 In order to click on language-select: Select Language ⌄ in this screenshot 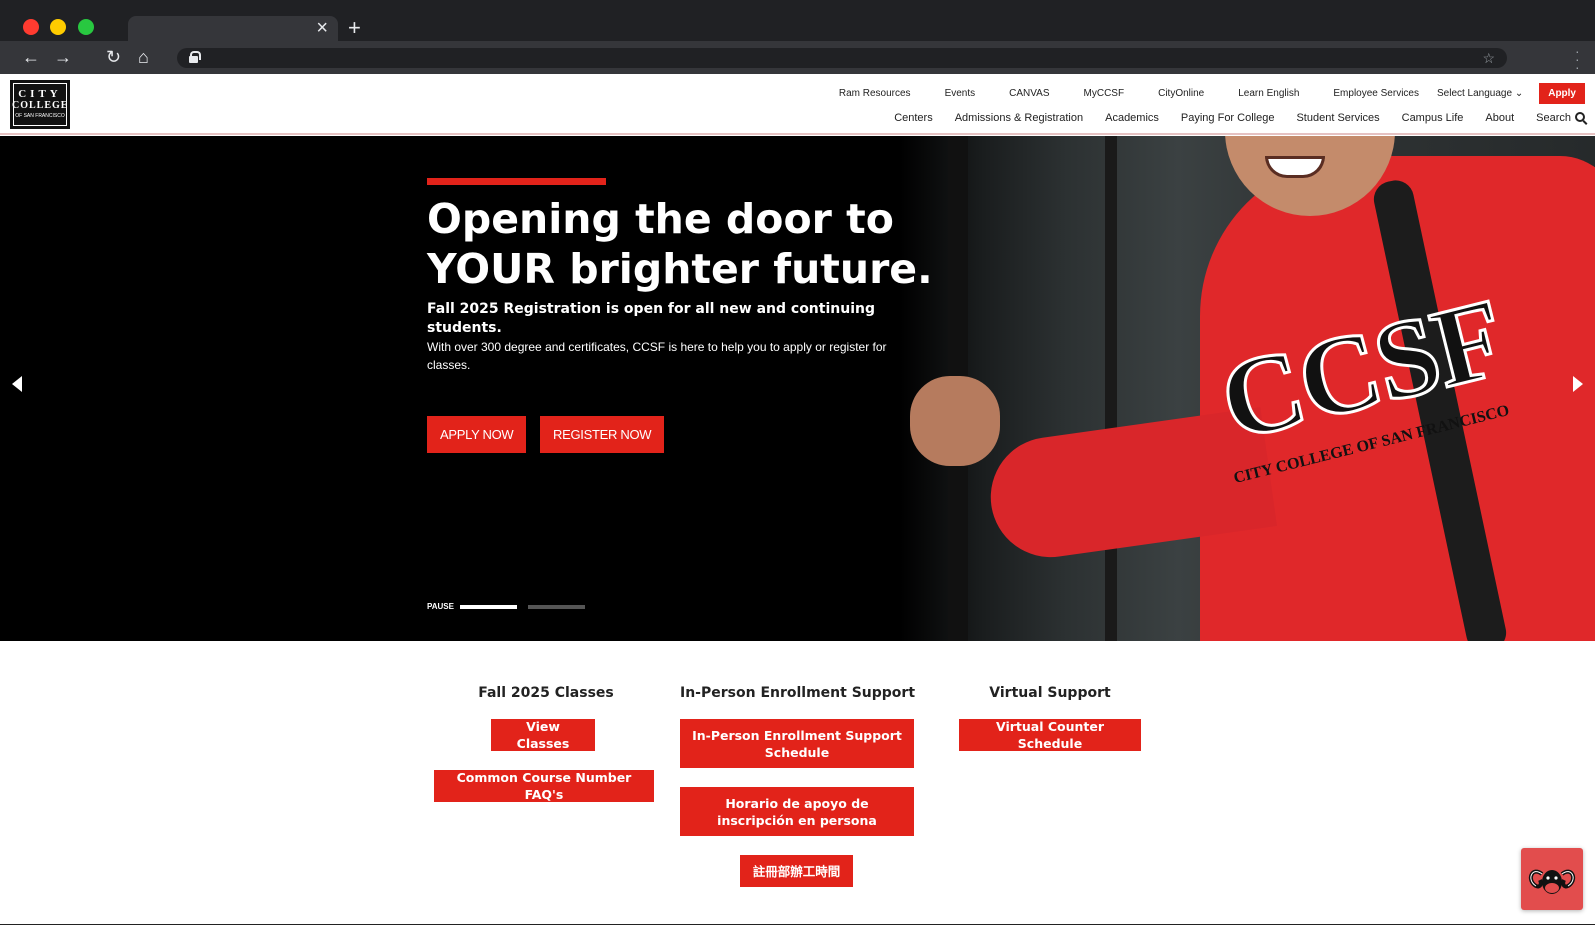, I will do `click(1480, 93)`.